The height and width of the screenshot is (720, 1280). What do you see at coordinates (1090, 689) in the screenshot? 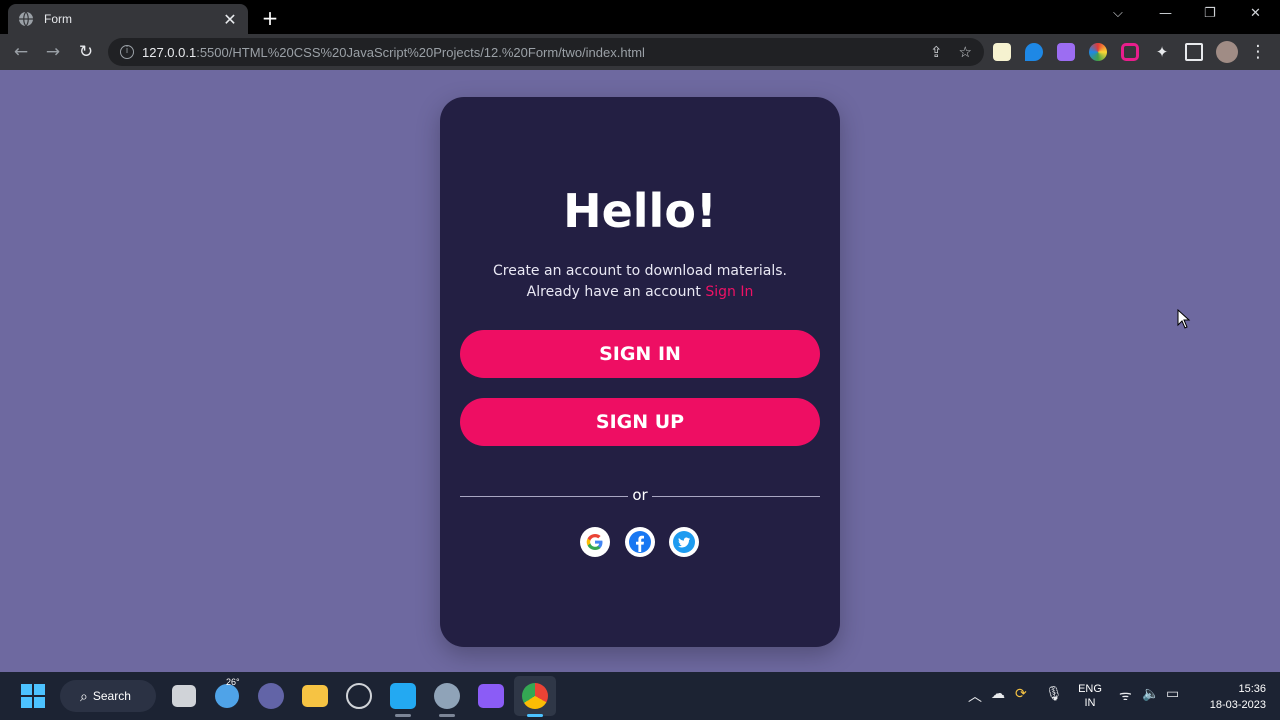
I see `language-code: ENG` at bounding box center [1090, 689].